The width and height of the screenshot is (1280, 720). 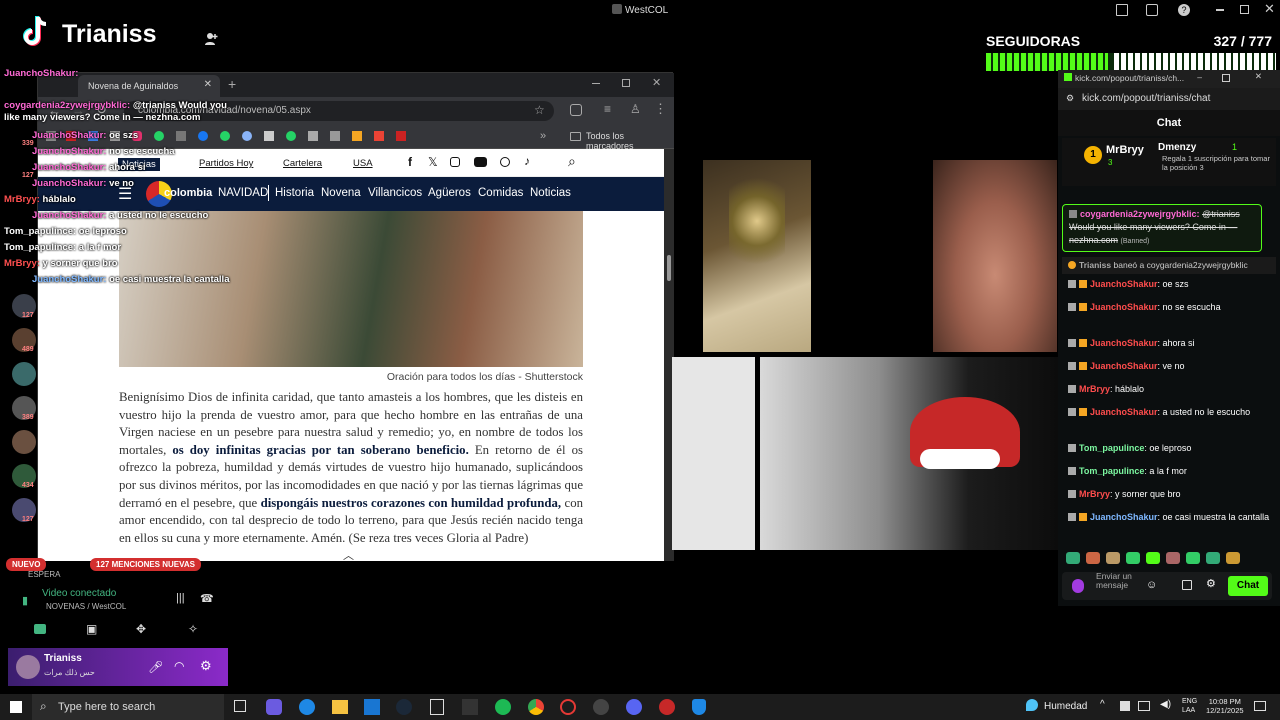 I want to click on noise-icon: |||, so click(x=180, y=598).